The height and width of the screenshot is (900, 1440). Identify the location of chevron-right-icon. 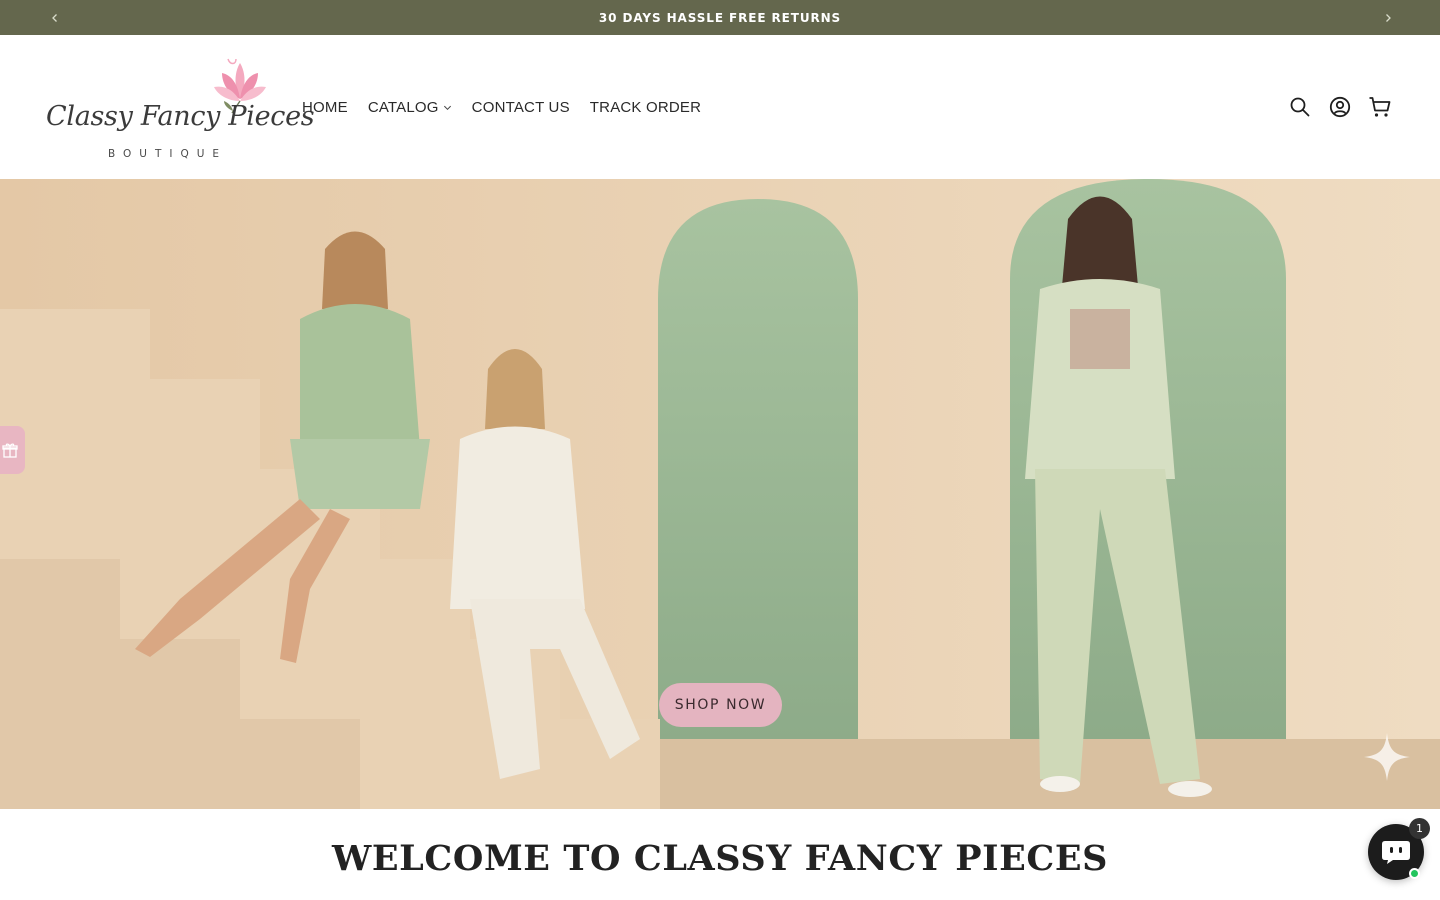
(1388, 17).